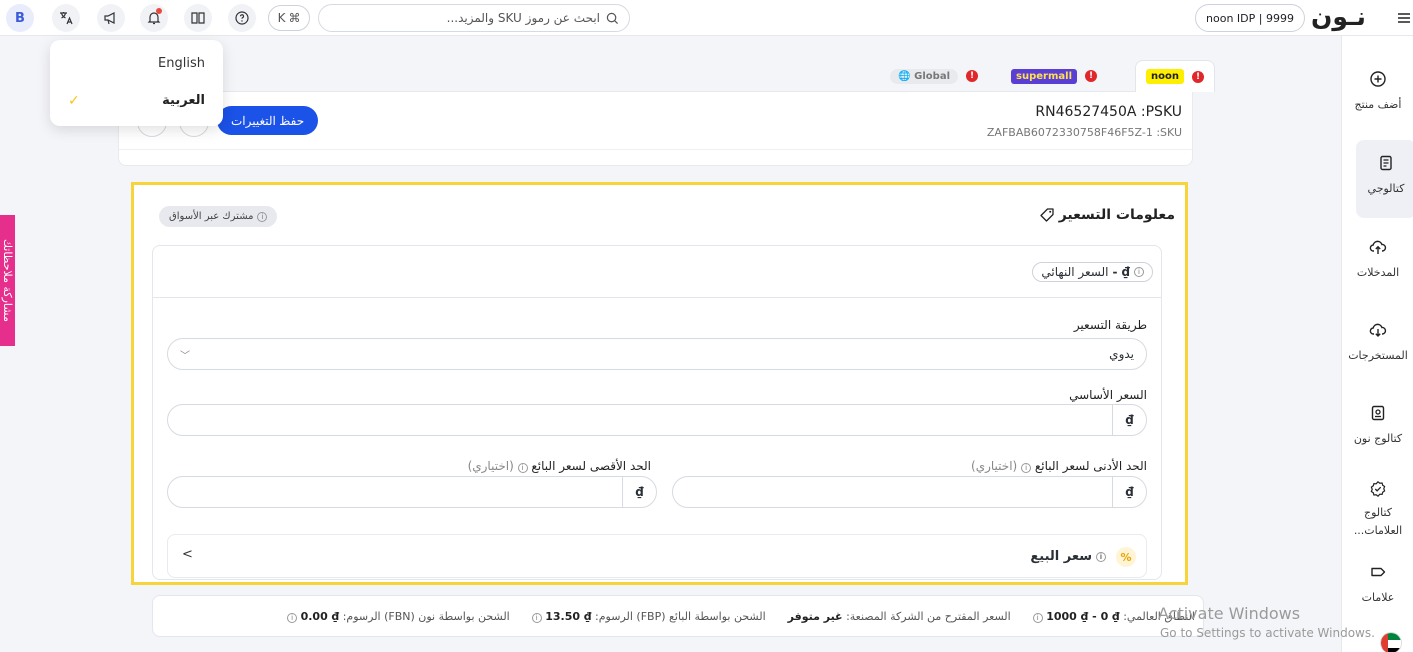 The height and width of the screenshot is (652, 1413). I want to click on global-badge: 🌐 Global, so click(924, 76).